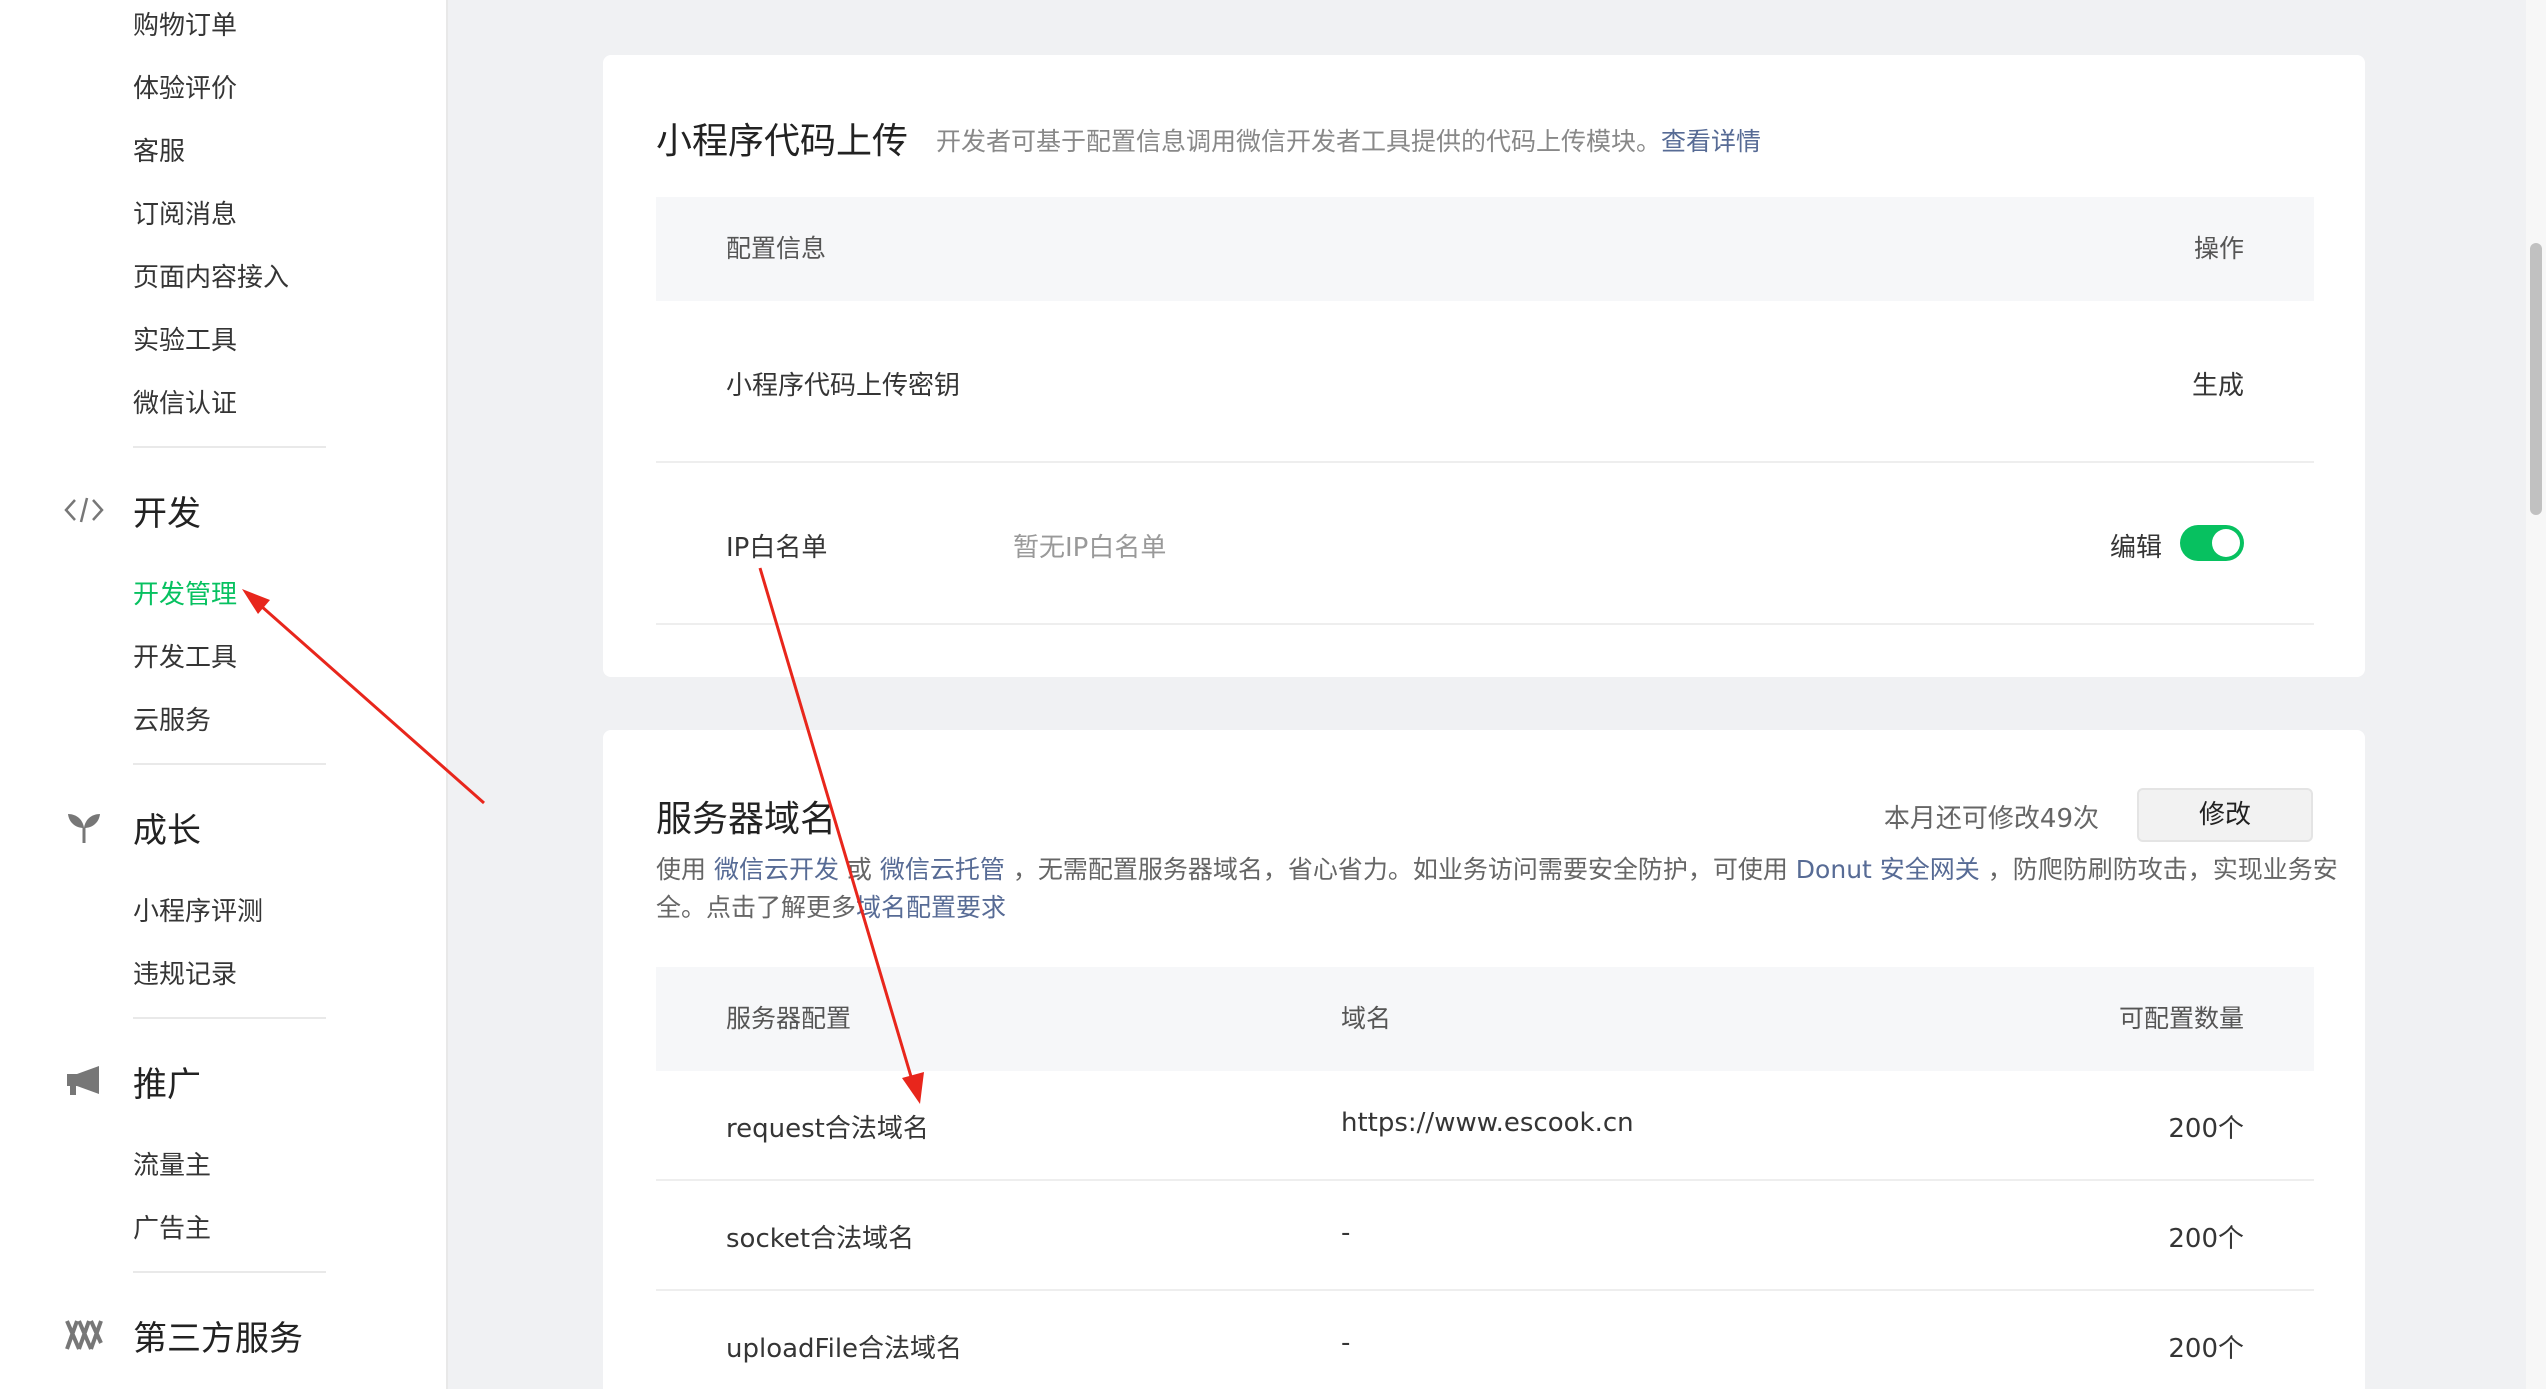  Describe the element at coordinates (1485, 1340) in the screenshot. I see `table-row: uploadFile合法域名 - 200个` at that location.